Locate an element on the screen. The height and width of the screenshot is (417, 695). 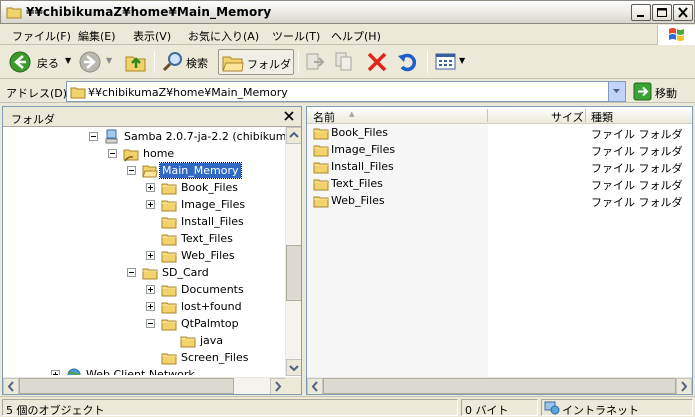
tree-vertical-scrollbar is located at coordinates (293, 251).